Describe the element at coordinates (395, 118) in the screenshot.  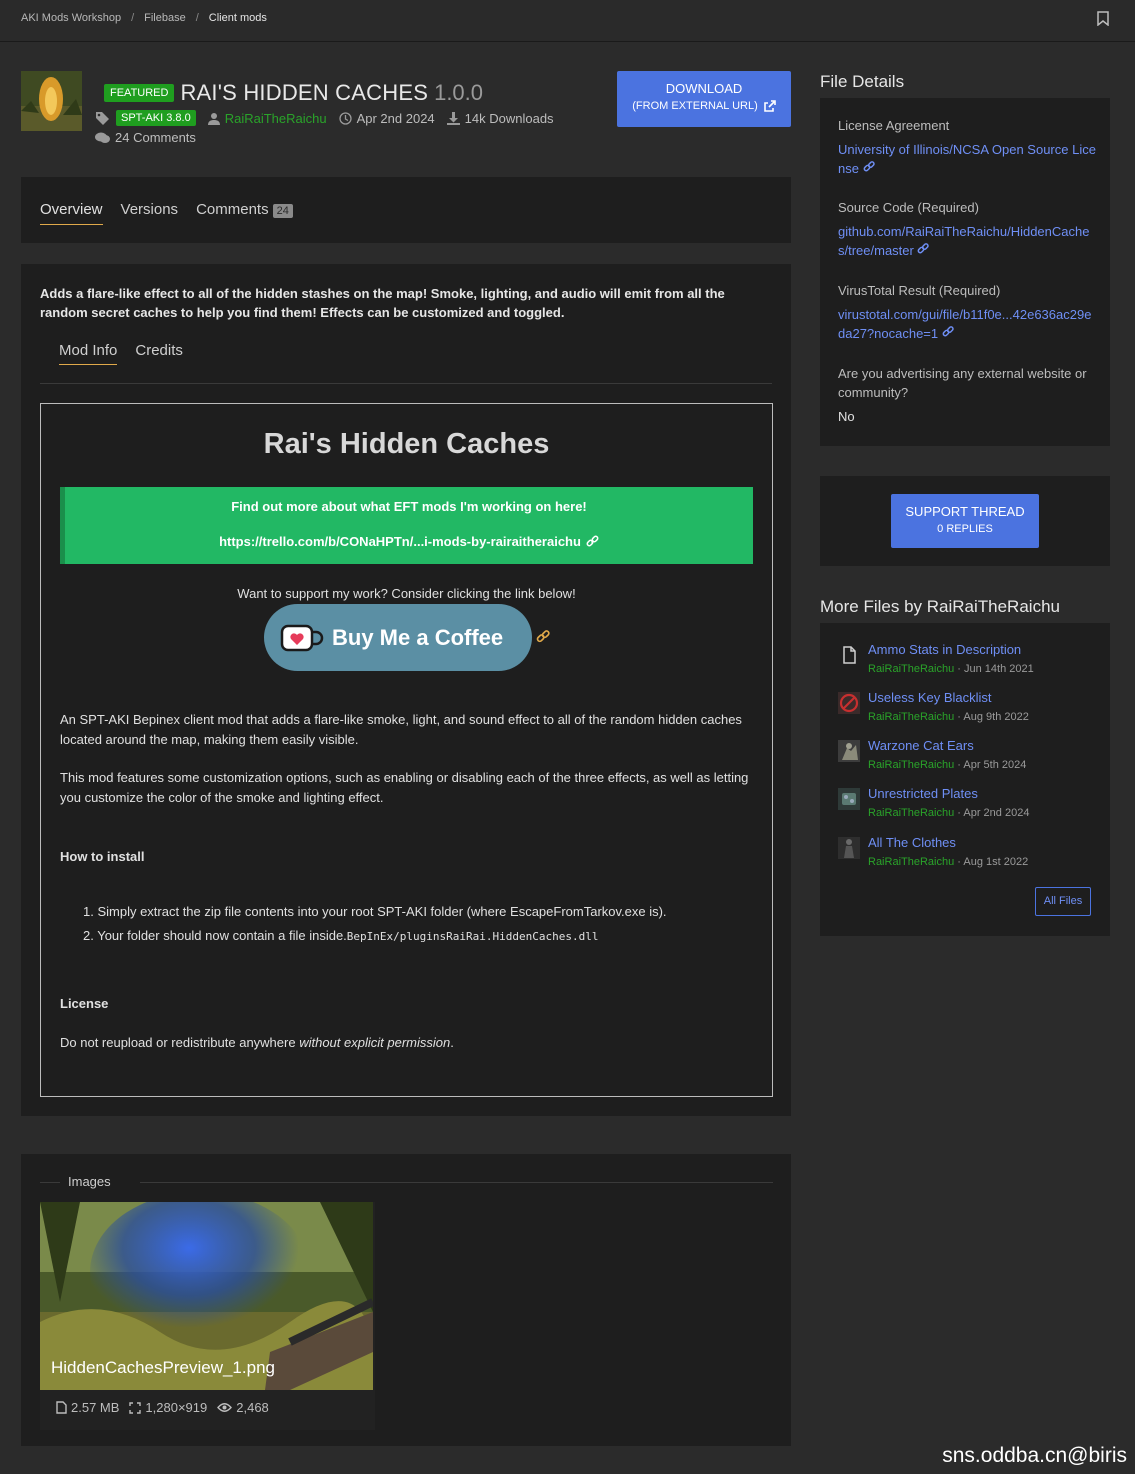
I see `publish-date: Apr 2nd 2024` at that location.